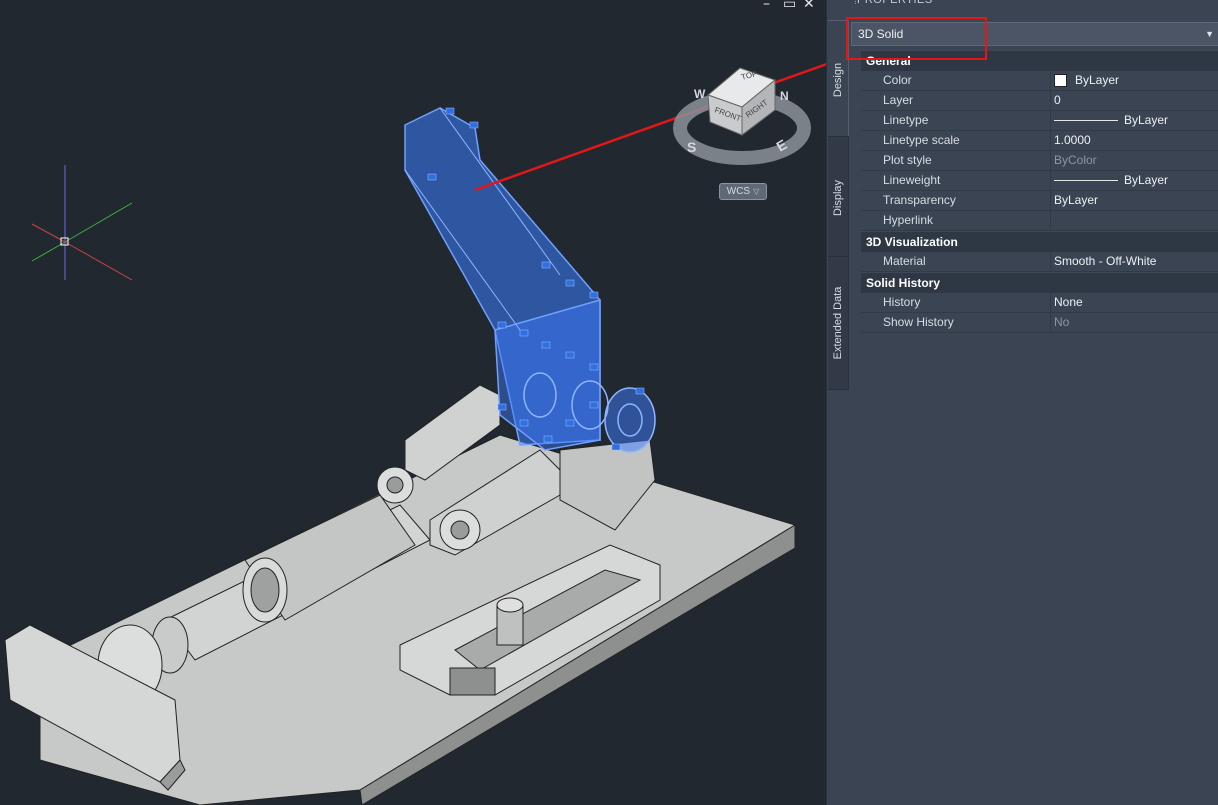 The height and width of the screenshot is (805, 1218). I want to click on prop-label: Hyperlink, so click(956, 220).